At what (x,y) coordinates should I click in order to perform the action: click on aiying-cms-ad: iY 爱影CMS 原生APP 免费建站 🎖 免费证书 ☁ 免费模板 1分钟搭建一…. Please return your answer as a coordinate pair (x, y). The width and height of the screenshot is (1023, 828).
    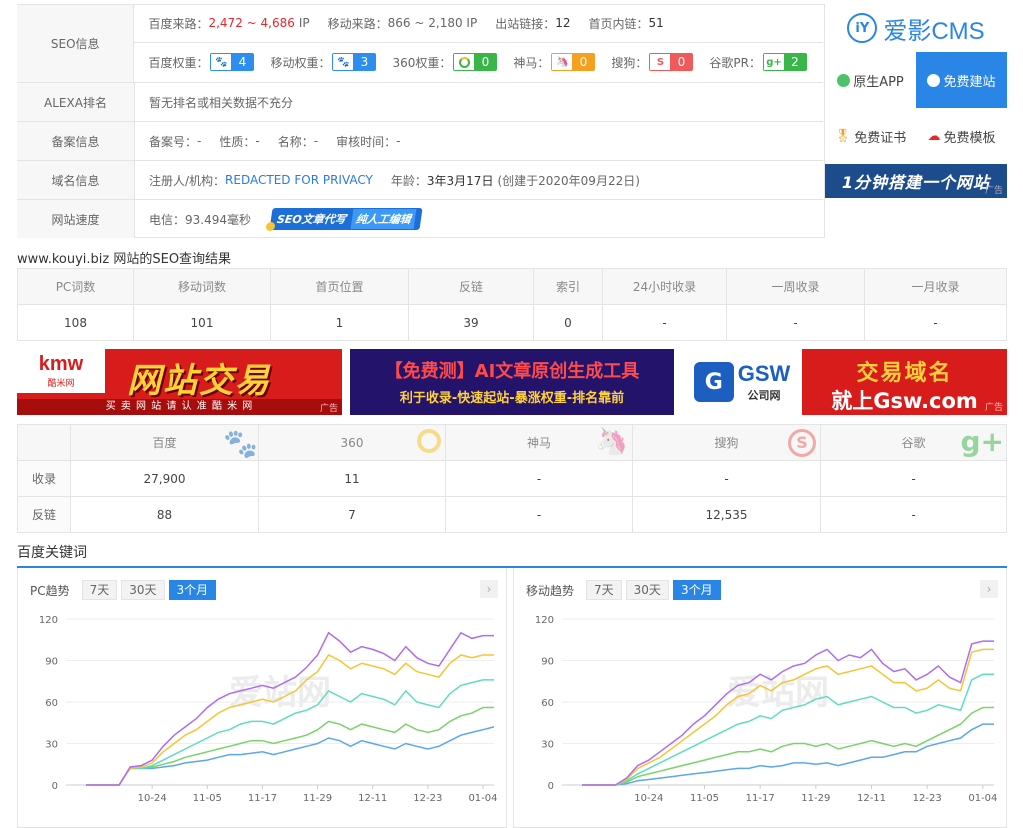
    Looking at the image, I should click on (916, 101).